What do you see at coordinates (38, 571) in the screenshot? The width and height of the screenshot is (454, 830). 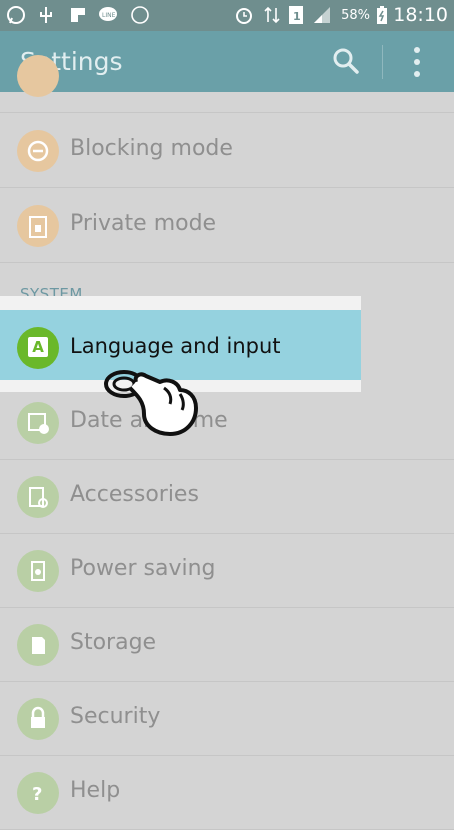 I see `power-saving-icon` at bounding box center [38, 571].